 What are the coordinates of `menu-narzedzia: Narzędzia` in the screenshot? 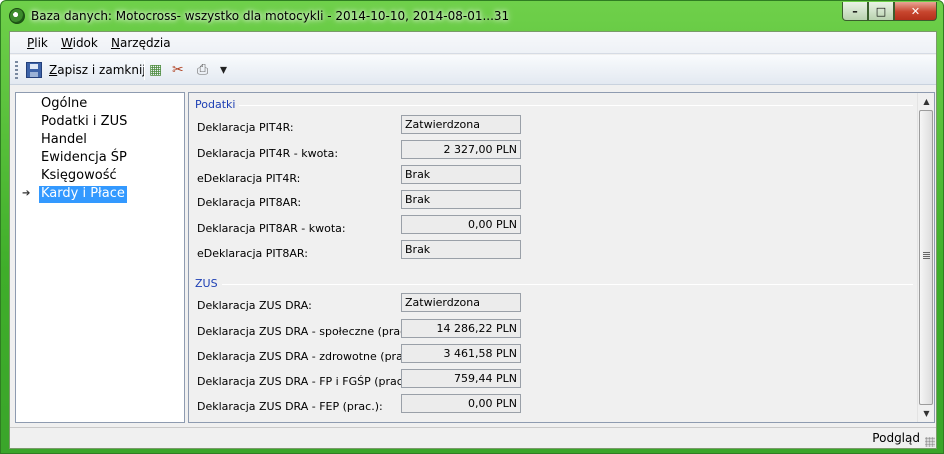 It's located at (141, 43).